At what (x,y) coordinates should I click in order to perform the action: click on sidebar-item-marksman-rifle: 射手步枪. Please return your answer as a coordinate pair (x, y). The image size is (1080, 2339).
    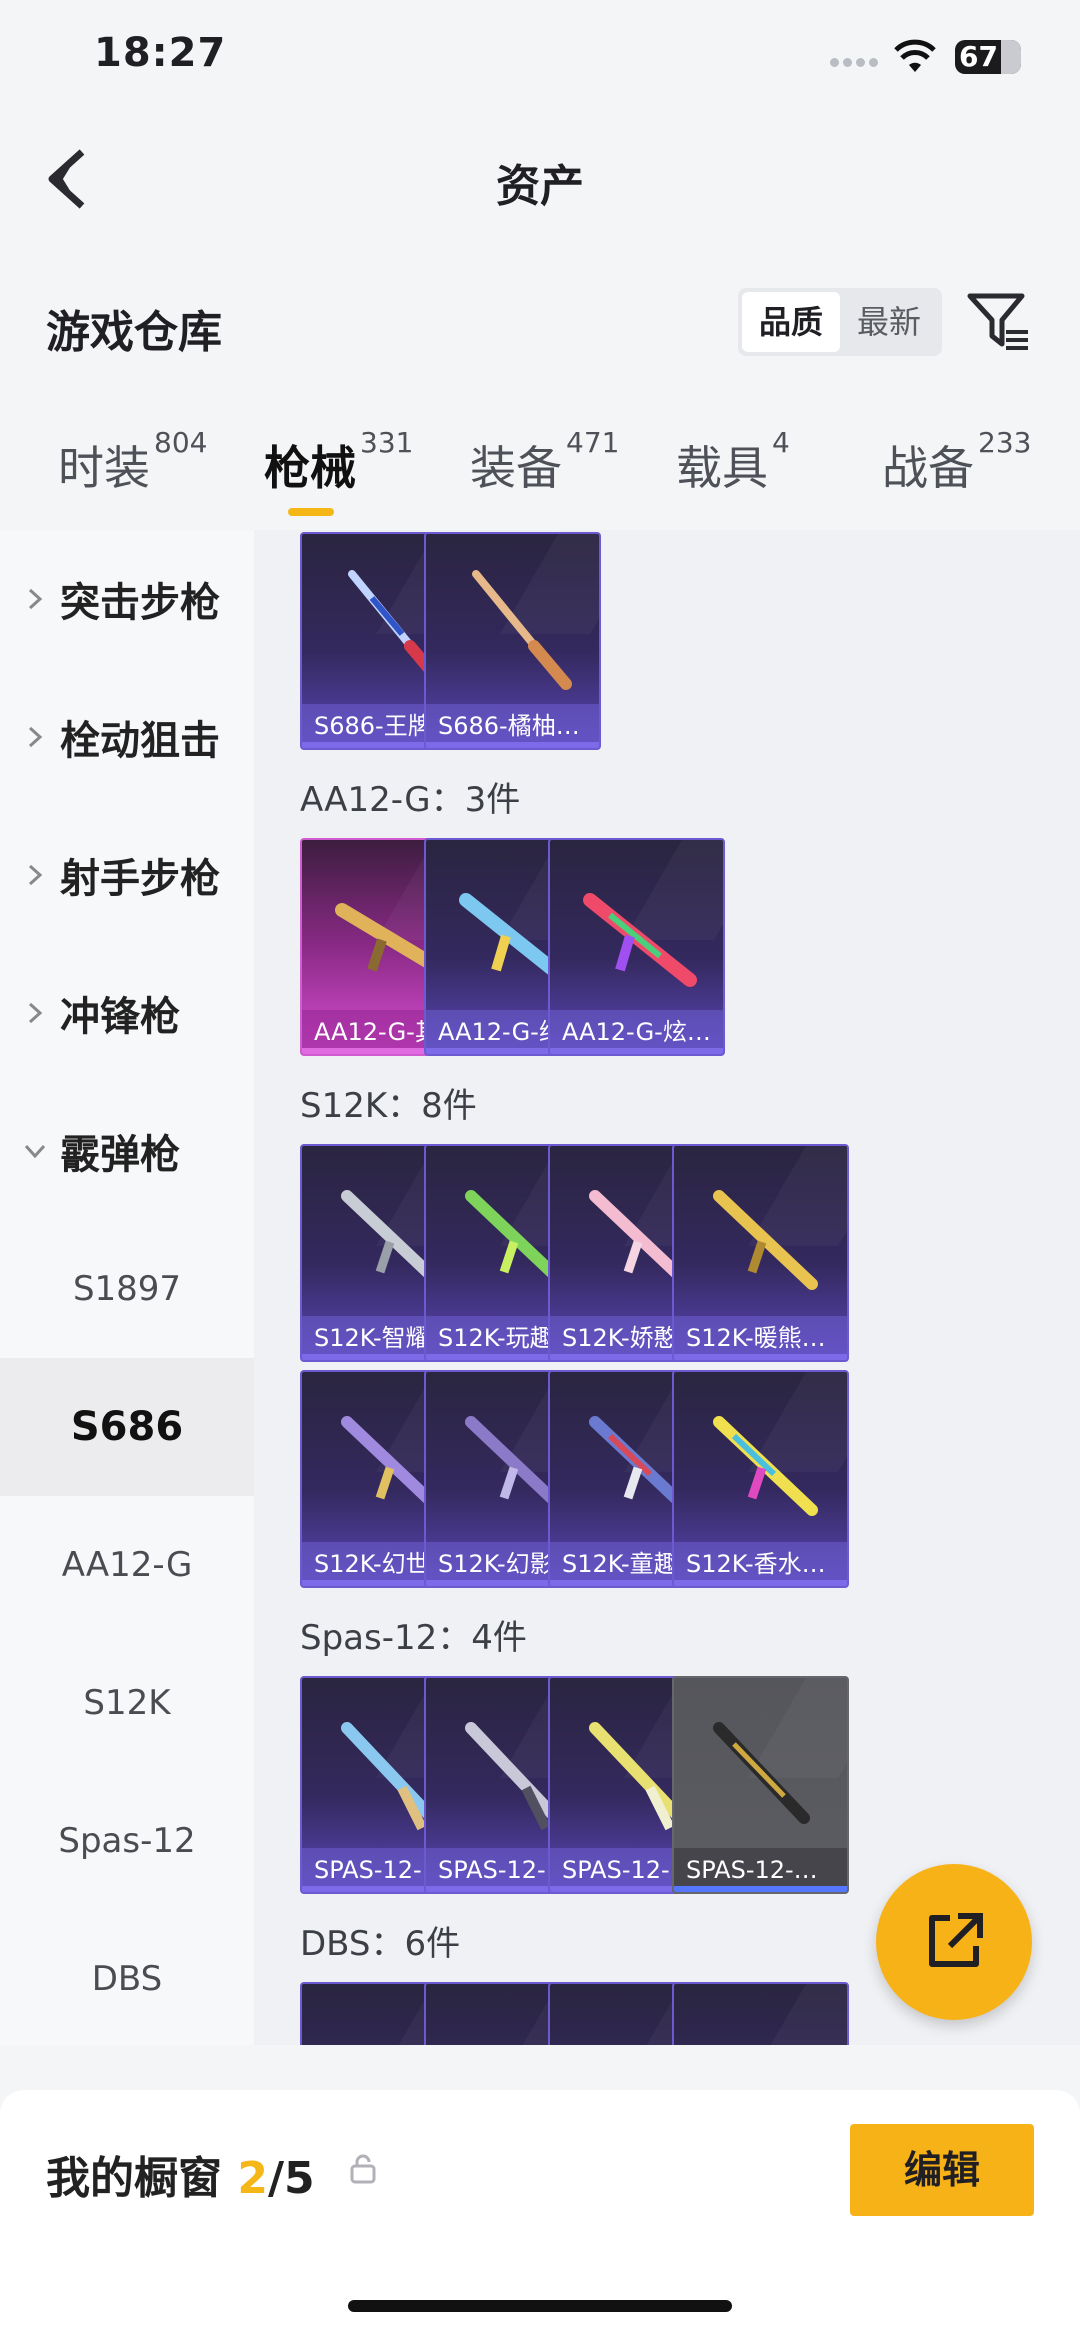
    Looking at the image, I should click on (127, 875).